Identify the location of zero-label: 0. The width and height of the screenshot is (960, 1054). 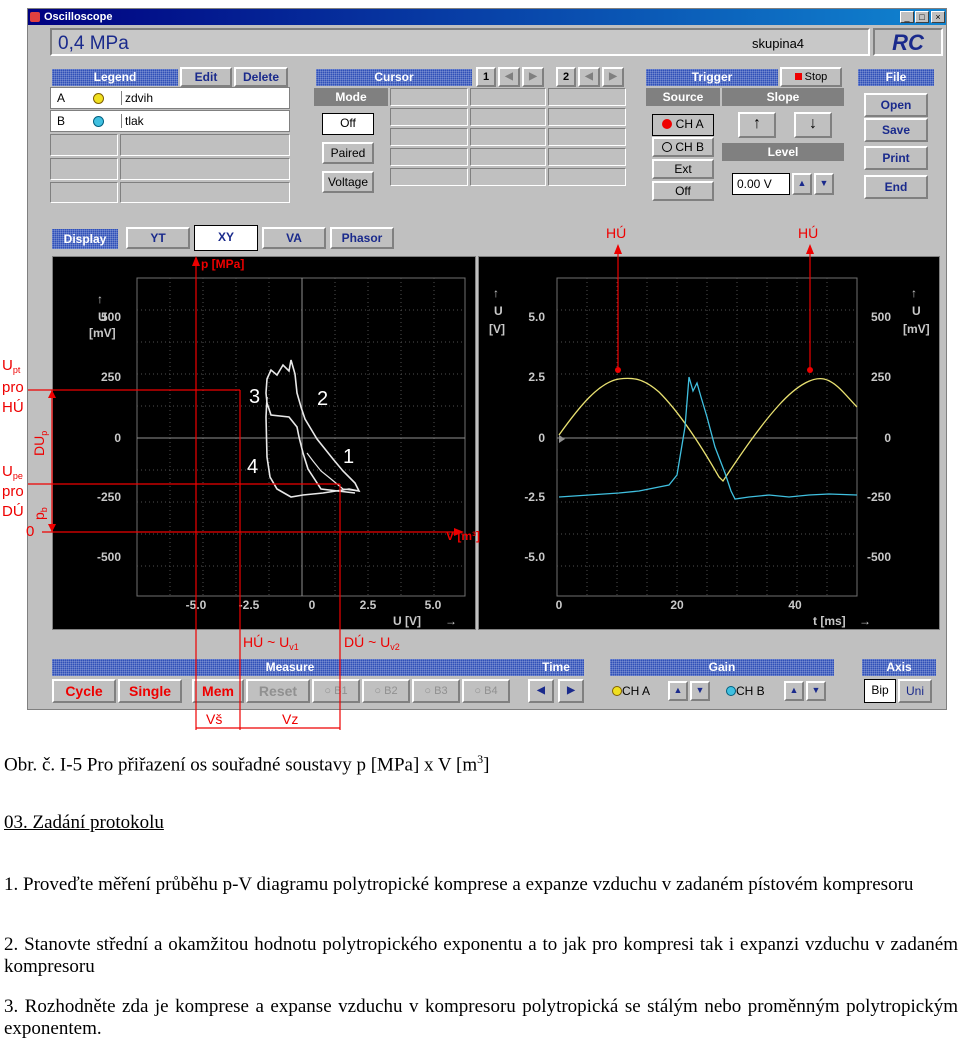
(30, 531).